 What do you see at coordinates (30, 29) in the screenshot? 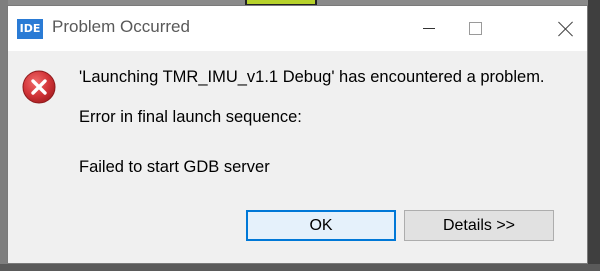
I see `ide-logo-icon: IDE` at bounding box center [30, 29].